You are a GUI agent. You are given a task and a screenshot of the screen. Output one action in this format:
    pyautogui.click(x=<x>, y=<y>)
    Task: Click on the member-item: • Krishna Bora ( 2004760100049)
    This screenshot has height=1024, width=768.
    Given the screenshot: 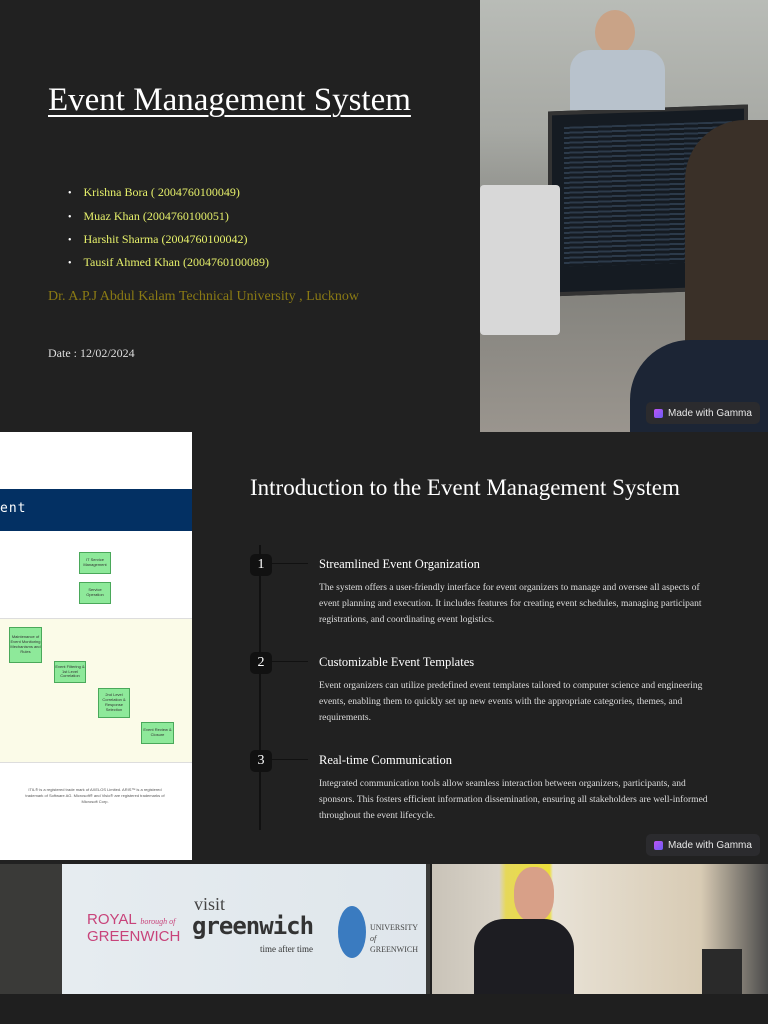 What is the action you would take?
    pyautogui.click(x=154, y=192)
    